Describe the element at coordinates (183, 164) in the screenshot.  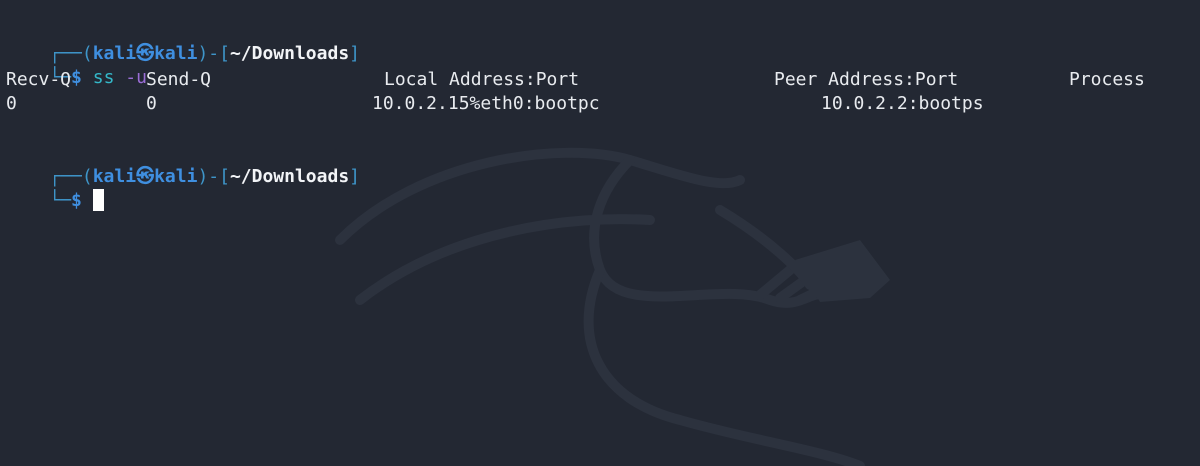
I see `prompt-line-2: ┌──(kali㉿kali)-[~/Downloads]` at that location.